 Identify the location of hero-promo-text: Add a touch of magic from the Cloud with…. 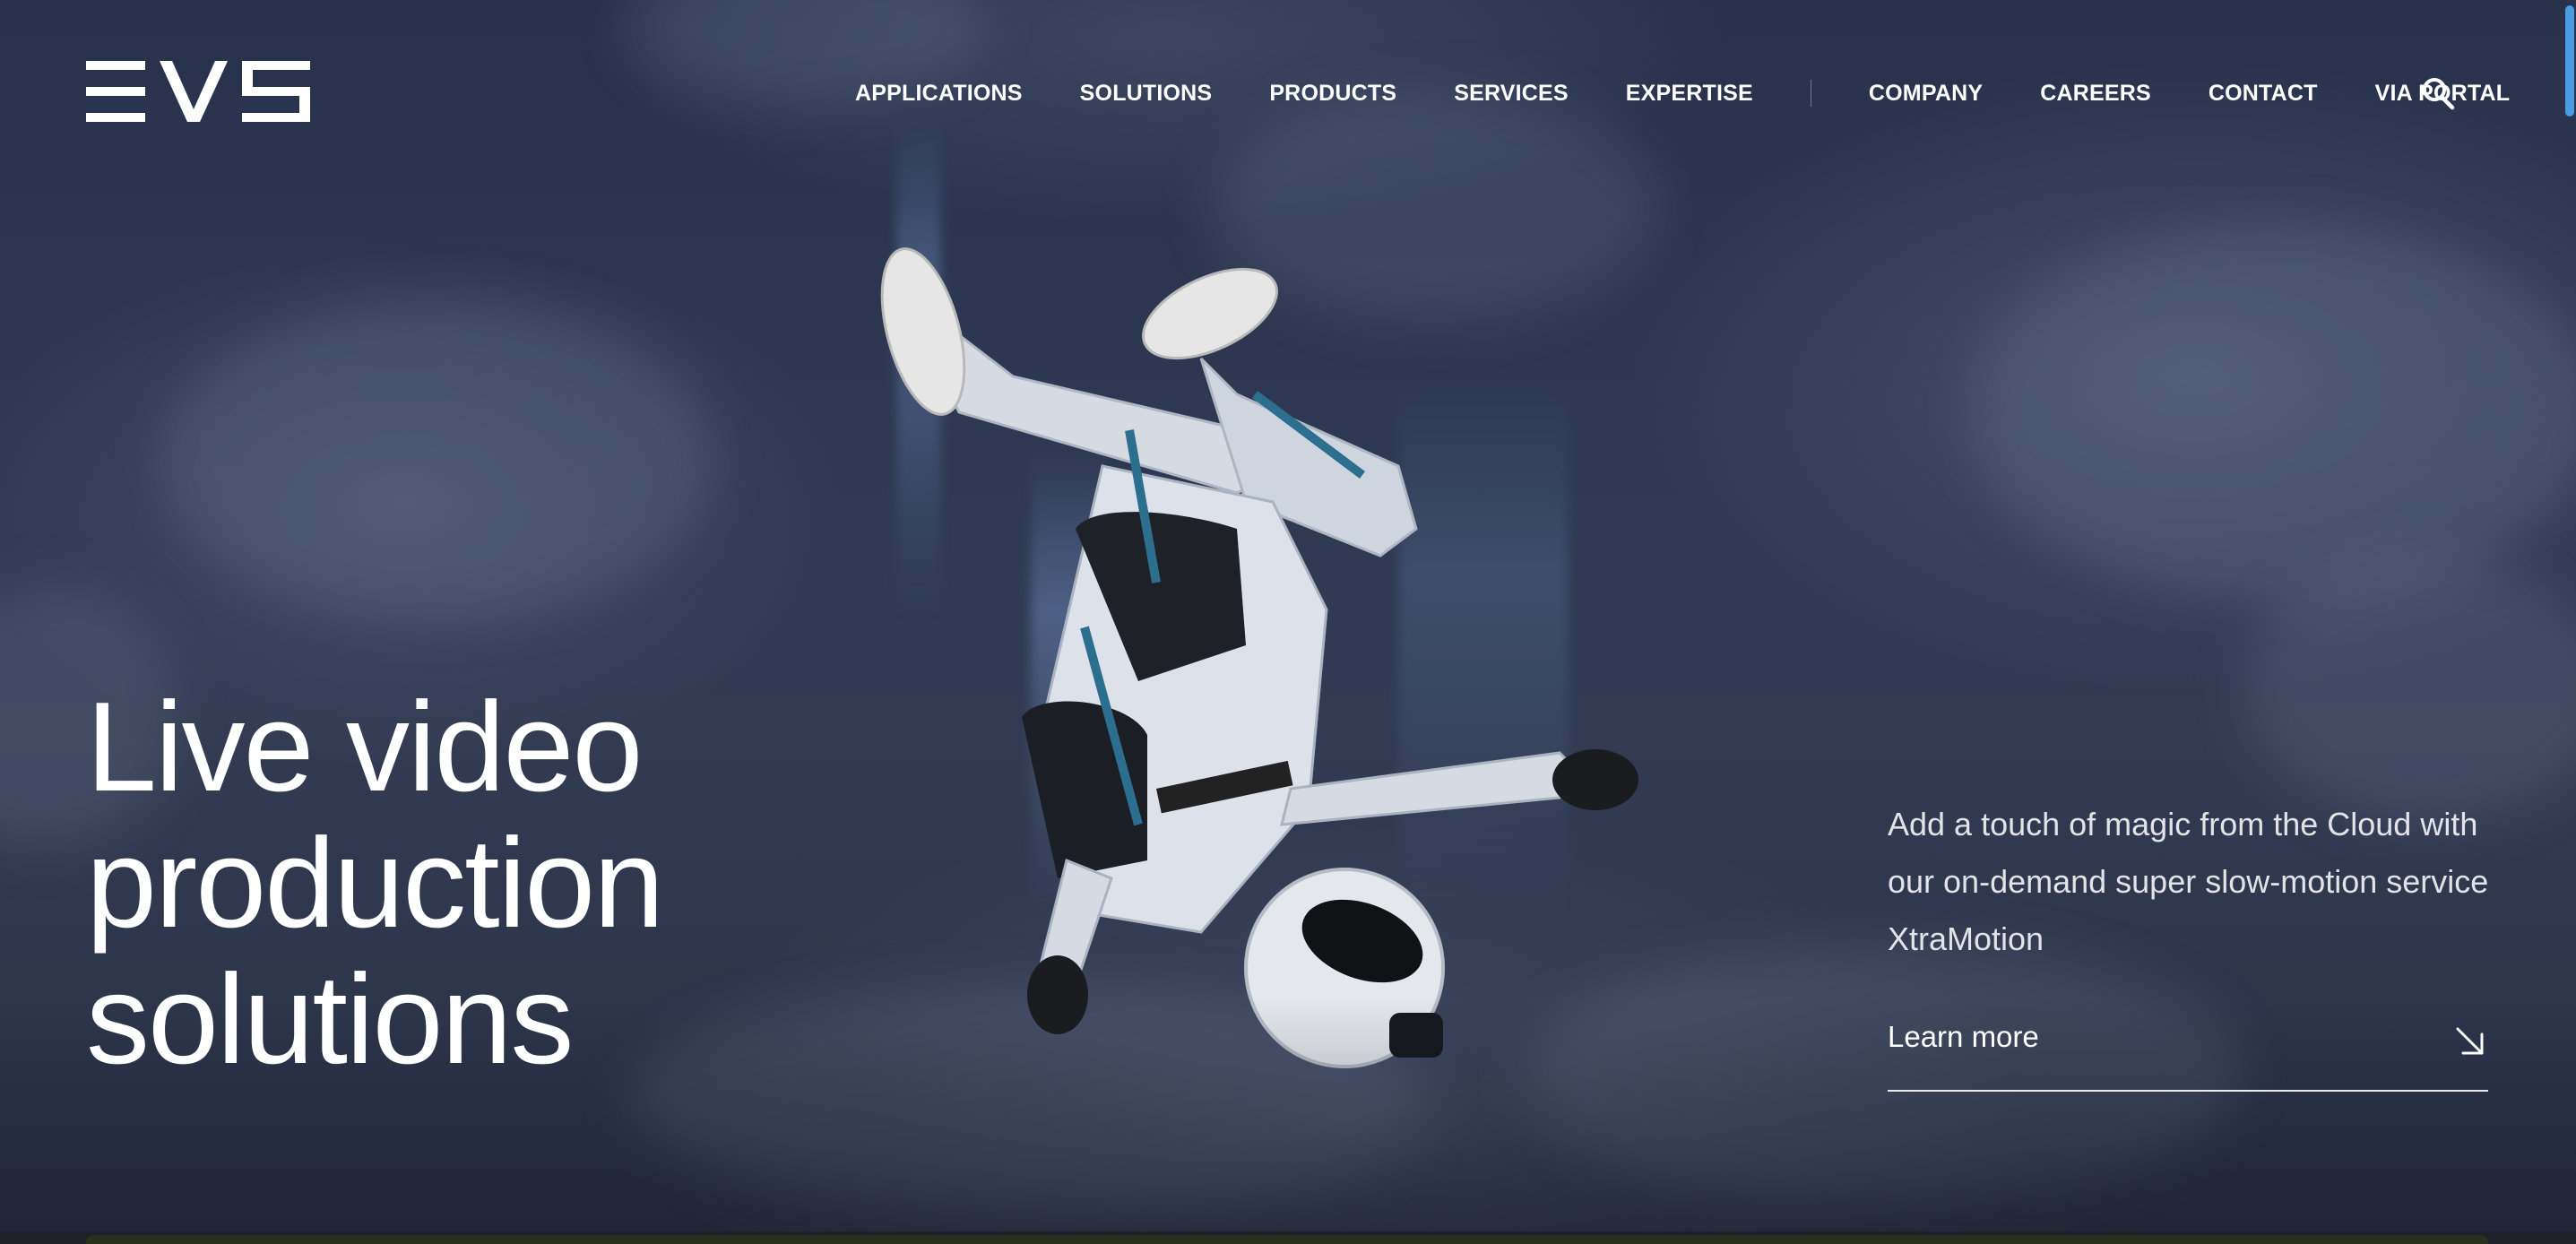
(2188, 881).